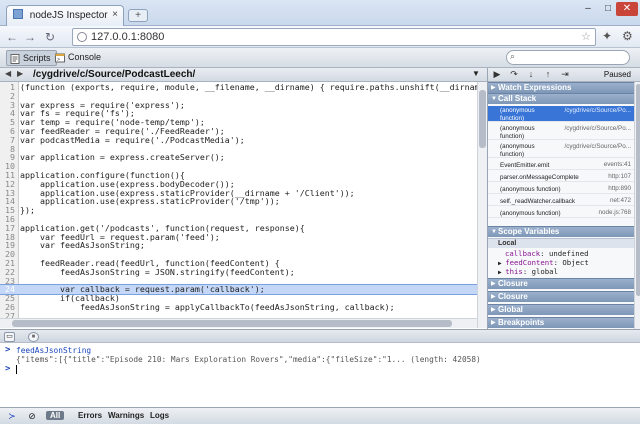  What do you see at coordinates (334, 37) in the screenshot?
I see `address-bar: 127.0.0.1:8080 ☆` at bounding box center [334, 37].